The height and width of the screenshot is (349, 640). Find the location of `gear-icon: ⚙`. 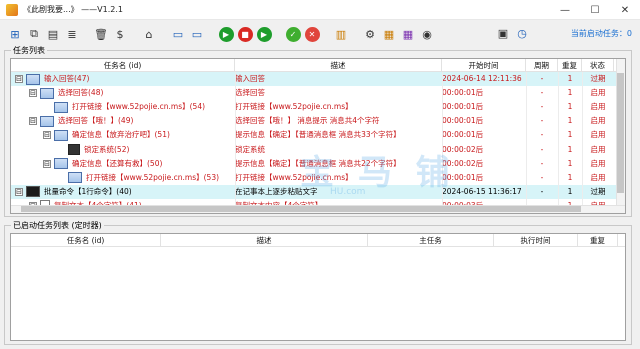

gear-icon: ⚙ is located at coordinates (370, 34).